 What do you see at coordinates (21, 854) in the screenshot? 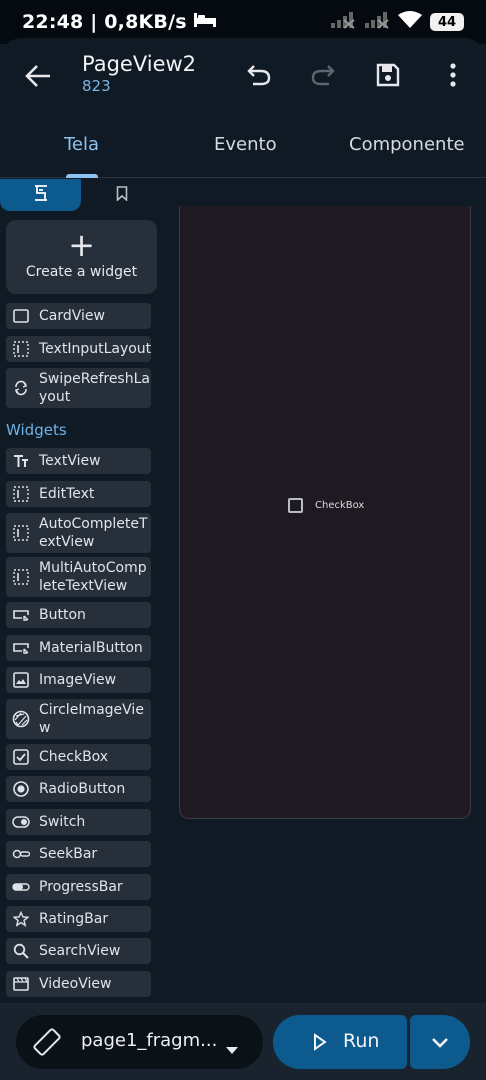
I see `seekbar-icon` at bounding box center [21, 854].